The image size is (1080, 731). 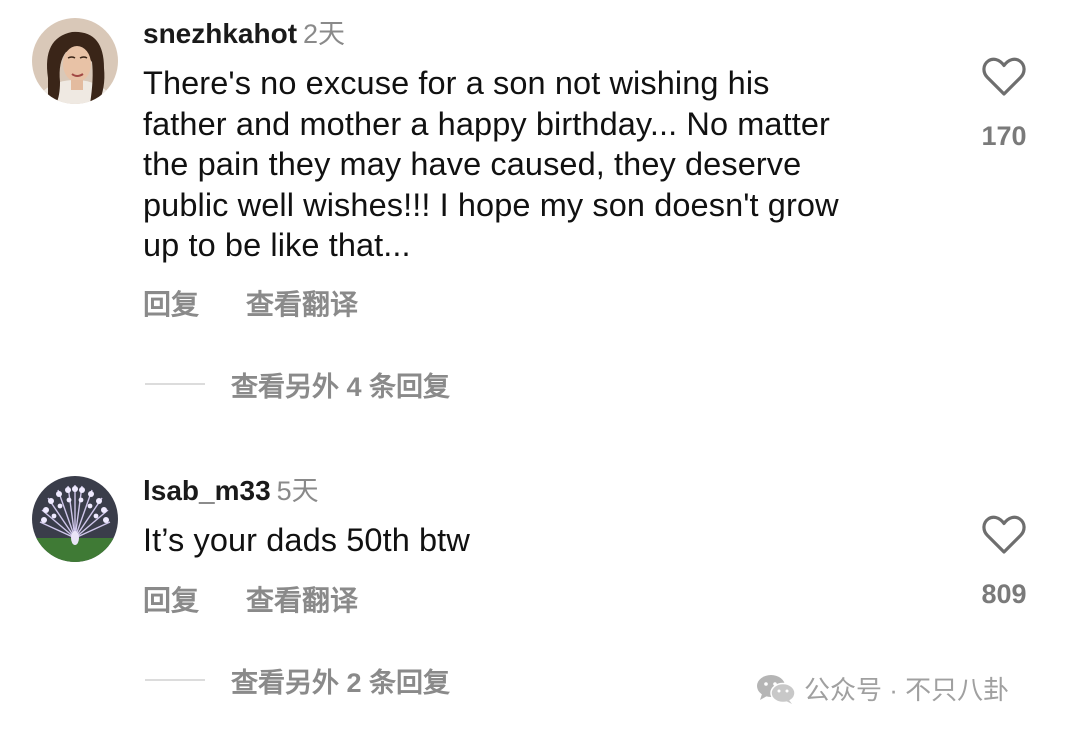 I want to click on heart-icon, so click(x=1004, y=534).